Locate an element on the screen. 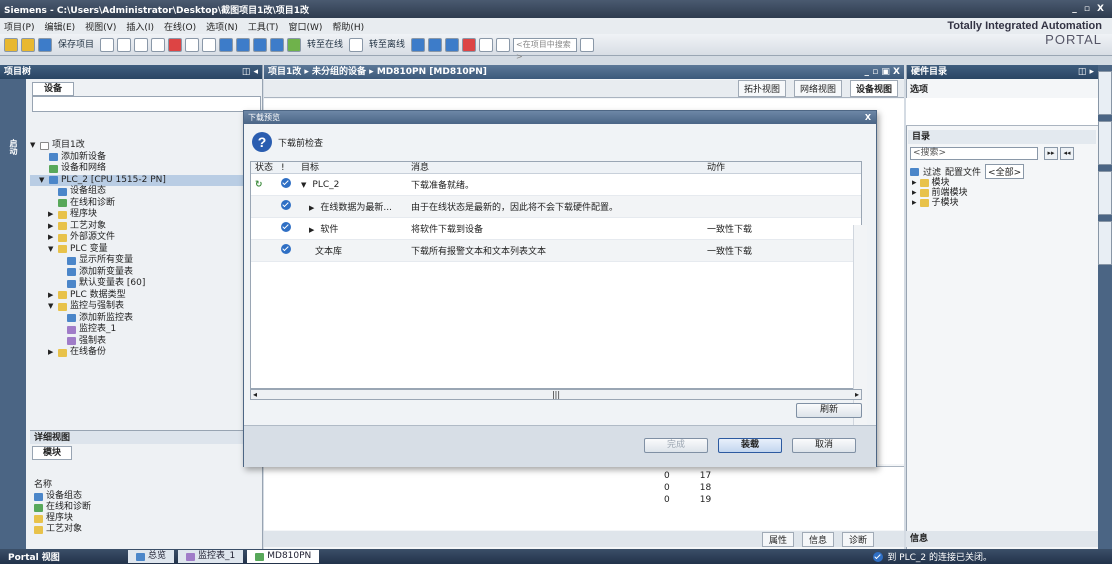 Image resolution: width=1112 pixels, height=564 pixels. redo-icon is located at coordinates (209, 44).